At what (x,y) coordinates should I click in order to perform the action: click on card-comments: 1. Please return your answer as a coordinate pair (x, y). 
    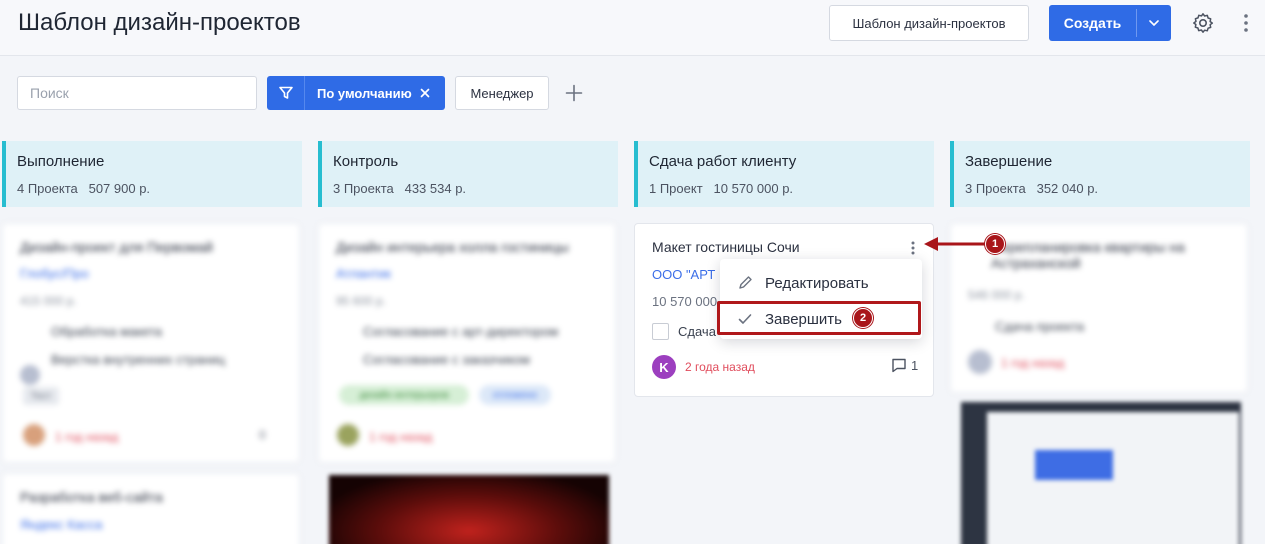
    Looking at the image, I should click on (904, 365).